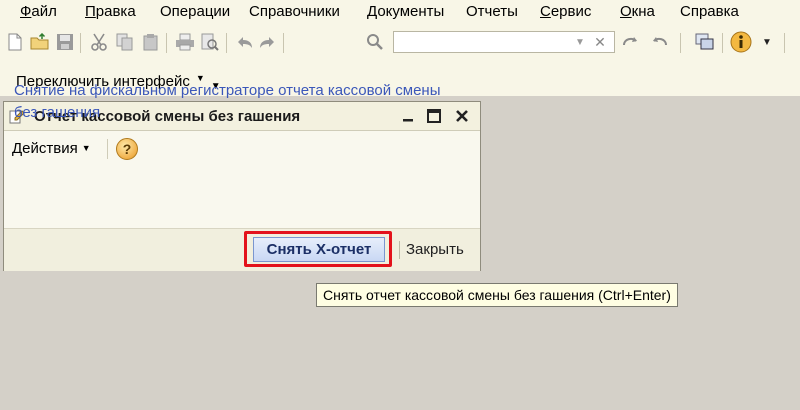  What do you see at coordinates (571, 11) in the screenshot?
I see `menu-label: ервис` at bounding box center [571, 11].